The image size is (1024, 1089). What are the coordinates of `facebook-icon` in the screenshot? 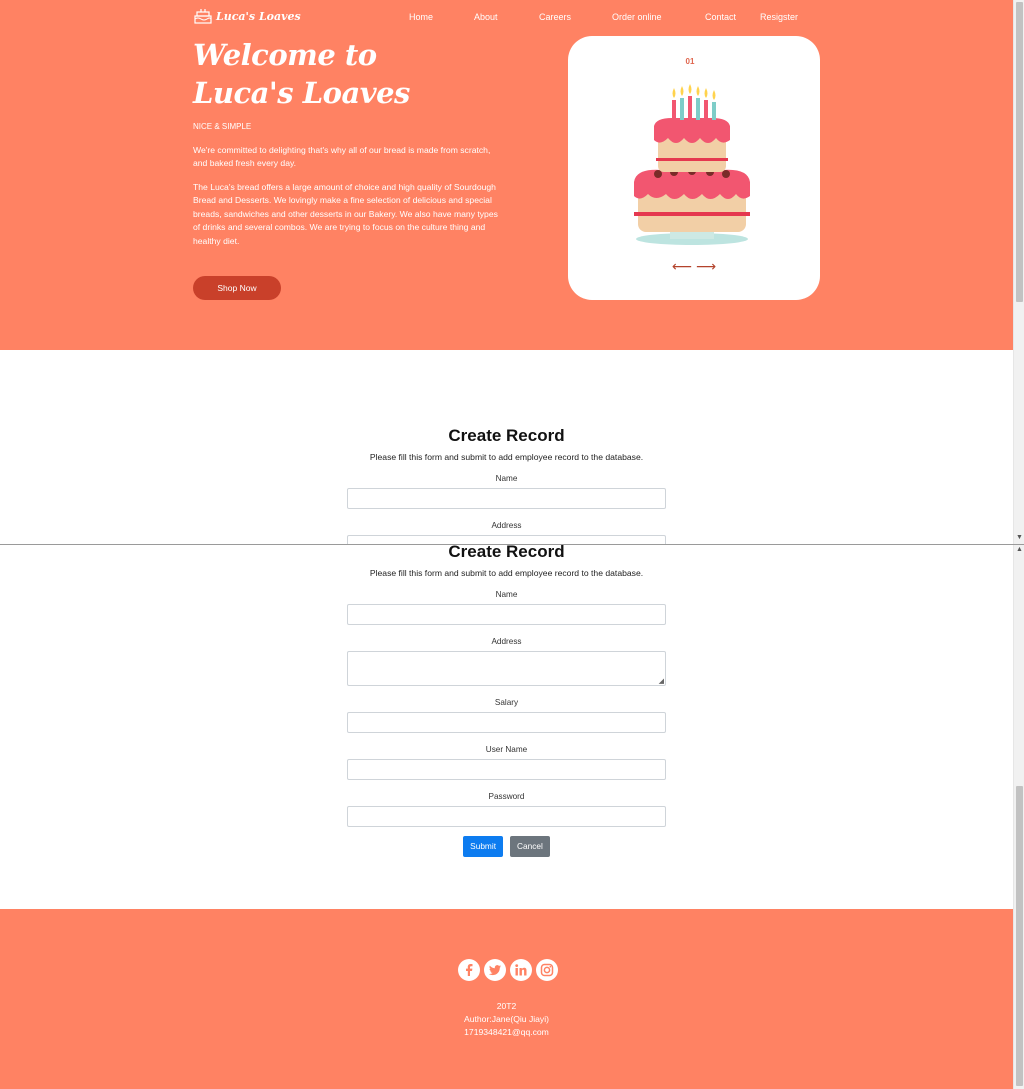 It's located at (469, 970).